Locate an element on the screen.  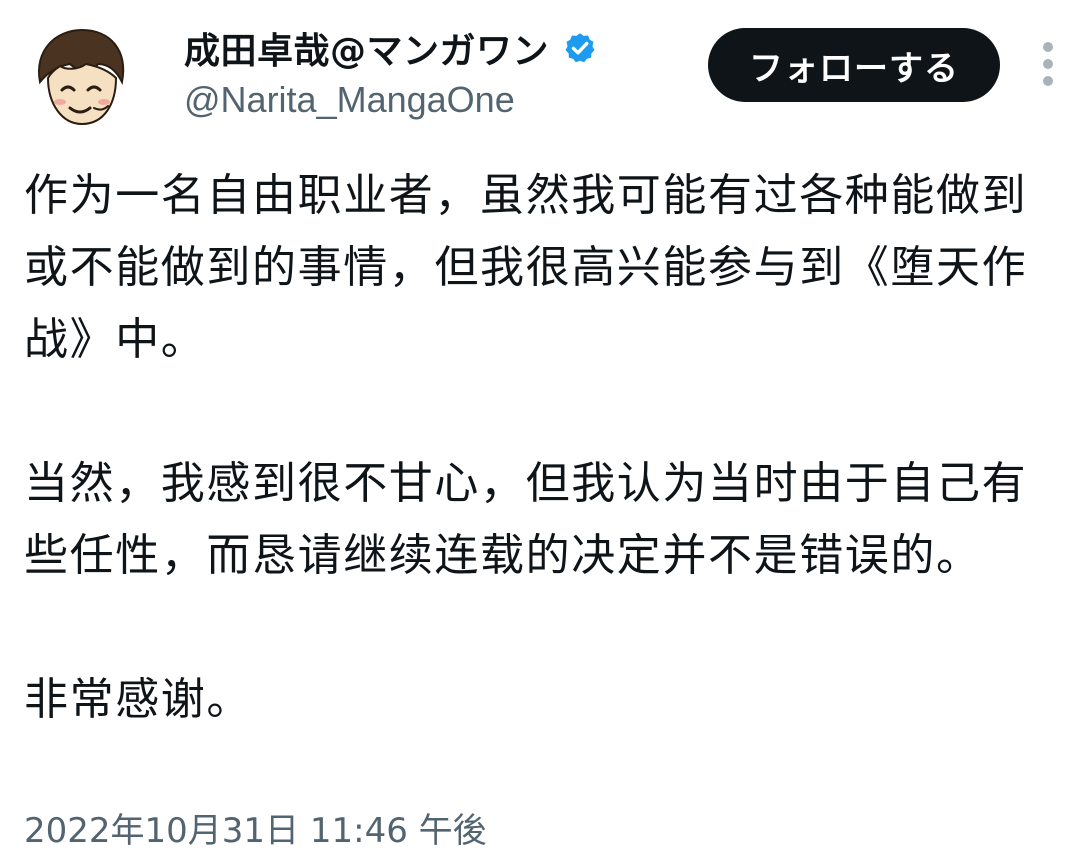
tweet-timestamp: 2022年10月31日 11:46 午後 is located at coordinates (255, 831).